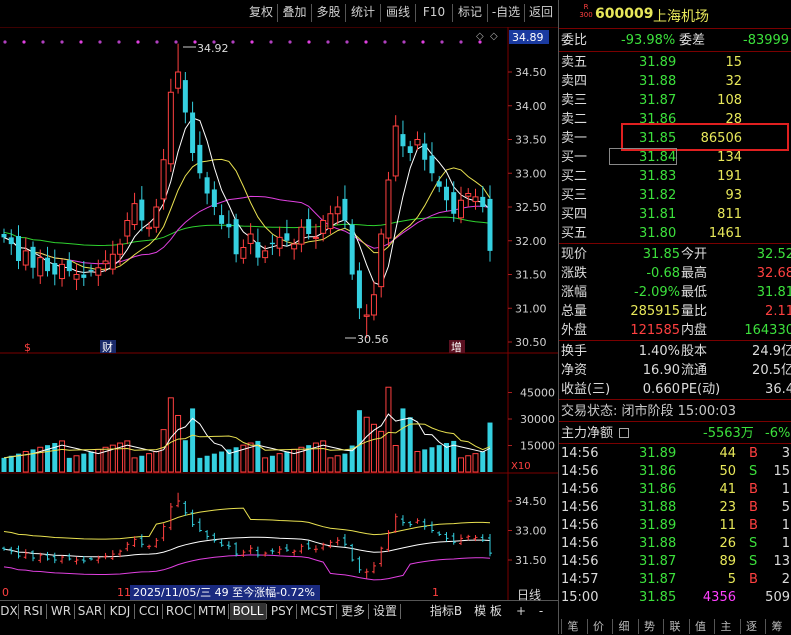 The image size is (791, 635). What do you see at coordinates (537, 446) in the screenshot?
I see `volume-tick-label: 15000` at bounding box center [537, 446].